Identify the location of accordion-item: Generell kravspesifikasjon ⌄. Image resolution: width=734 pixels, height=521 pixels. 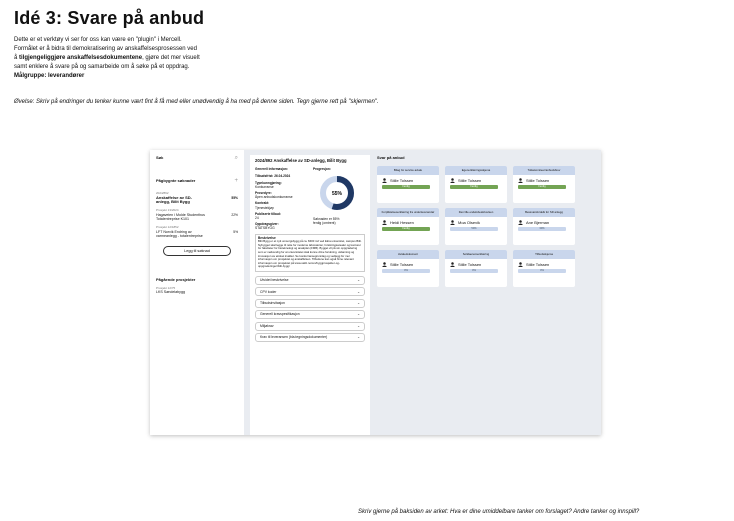
(310, 315).